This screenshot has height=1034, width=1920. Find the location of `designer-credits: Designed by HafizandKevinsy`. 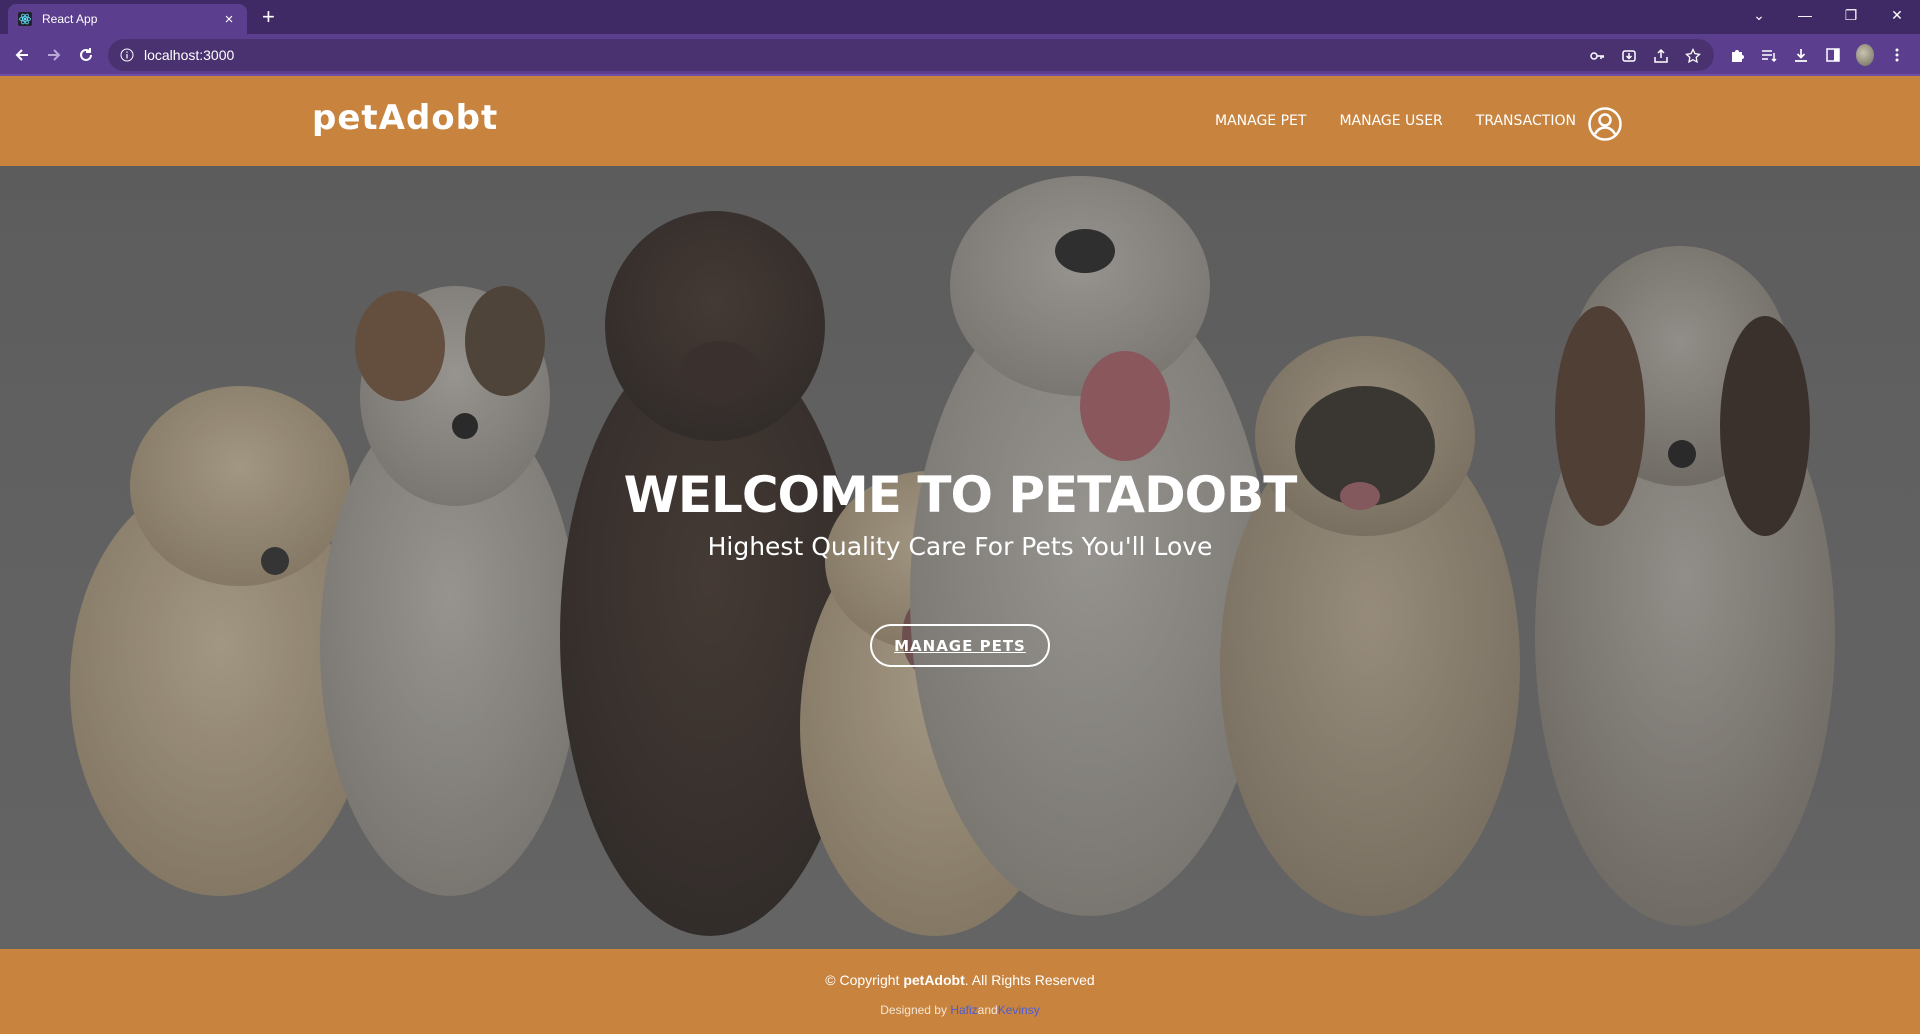

designer-credits: Designed by HafizandKevinsy is located at coordinates (960, 1010).